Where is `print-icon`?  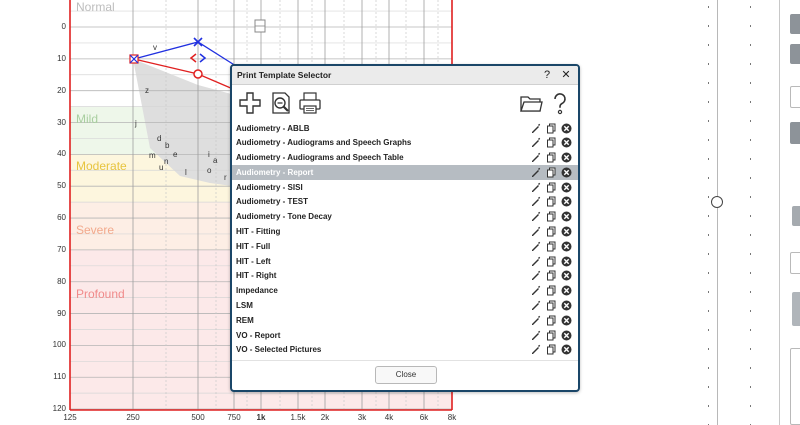 print-icon is located at coordinates (310, 103).